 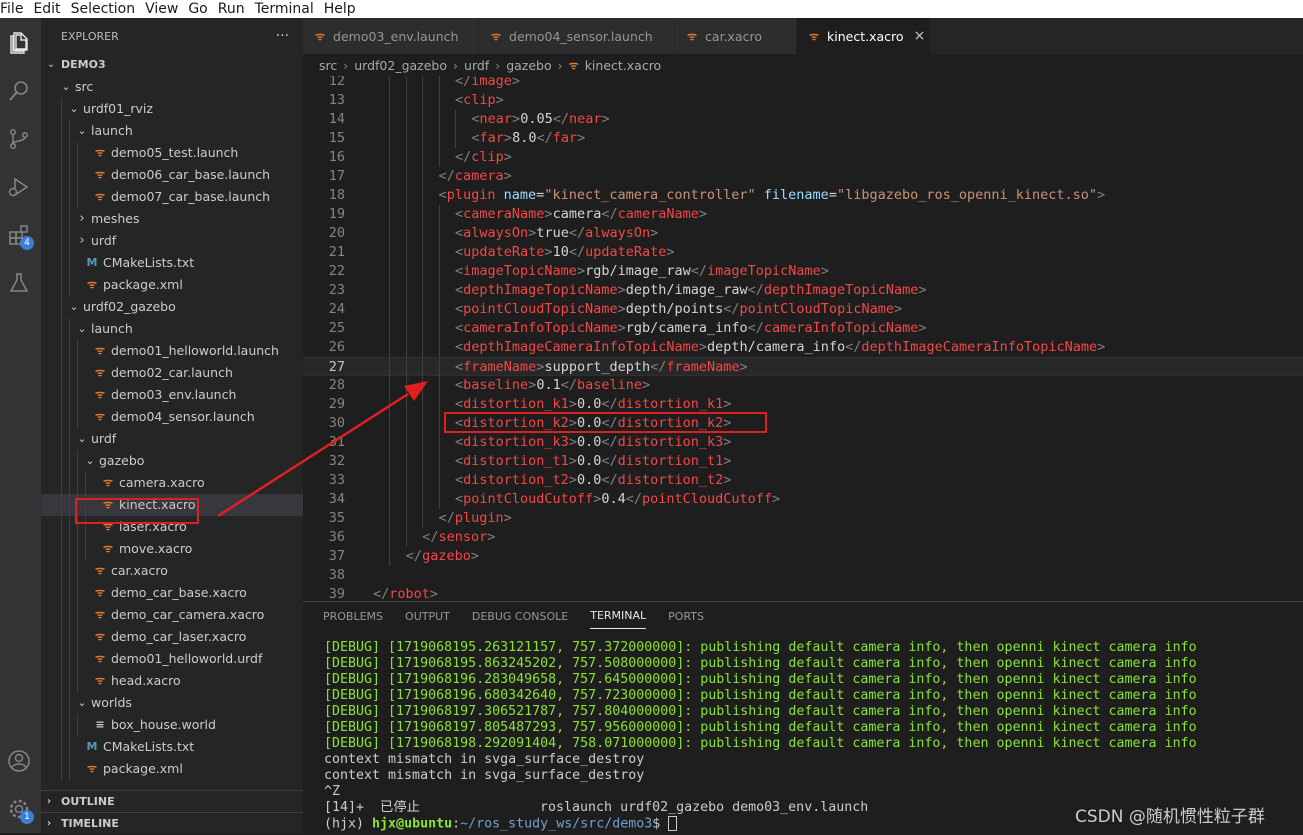 What do you see at coordinates (103, 9) in the screenshot?
I see `menu-item-selection: Selection` at bounding box center [103, 9].